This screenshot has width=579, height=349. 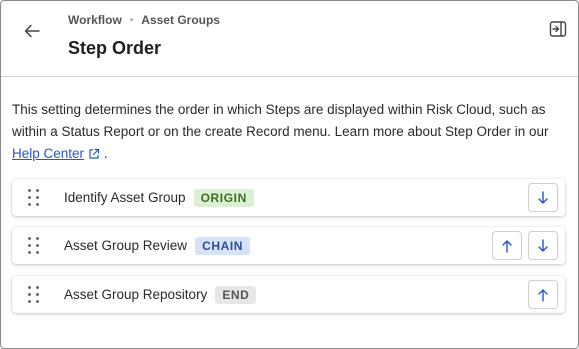 What do you see at coordinates (94, 154) in the screenshot?
I see `external-link-icon` at bounding box center [94, 154].